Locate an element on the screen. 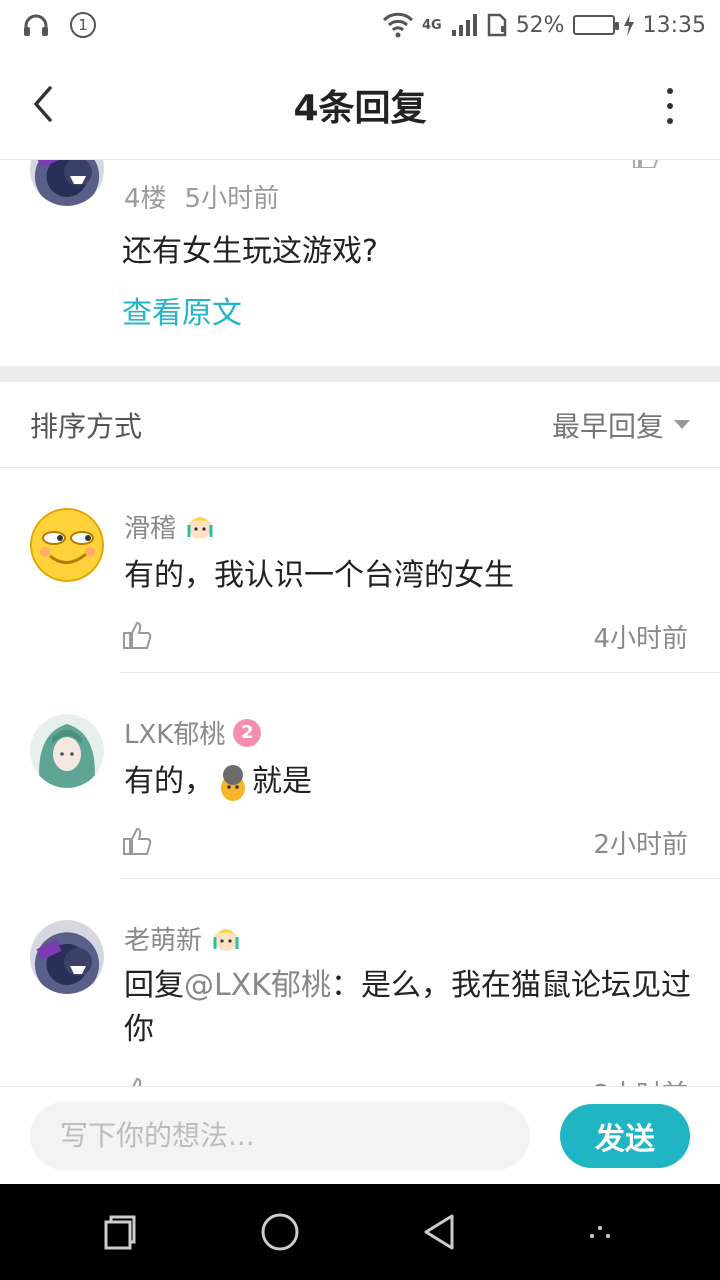 The width and height of the screenshot is (720, 1280). recent-apps-icon is located at coordinates (120, 1232).